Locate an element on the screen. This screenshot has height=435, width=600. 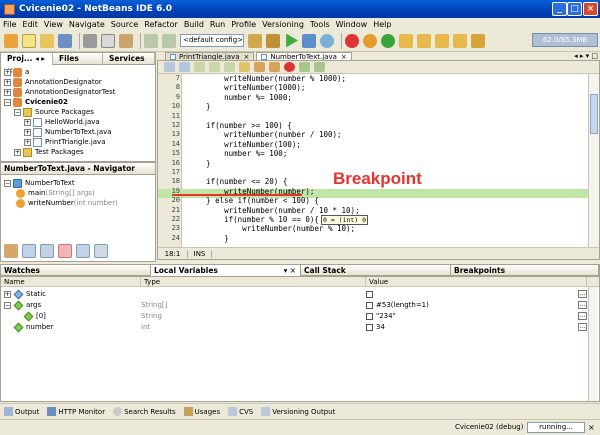
minimize-button: _ is located at coordinates (559, 9).